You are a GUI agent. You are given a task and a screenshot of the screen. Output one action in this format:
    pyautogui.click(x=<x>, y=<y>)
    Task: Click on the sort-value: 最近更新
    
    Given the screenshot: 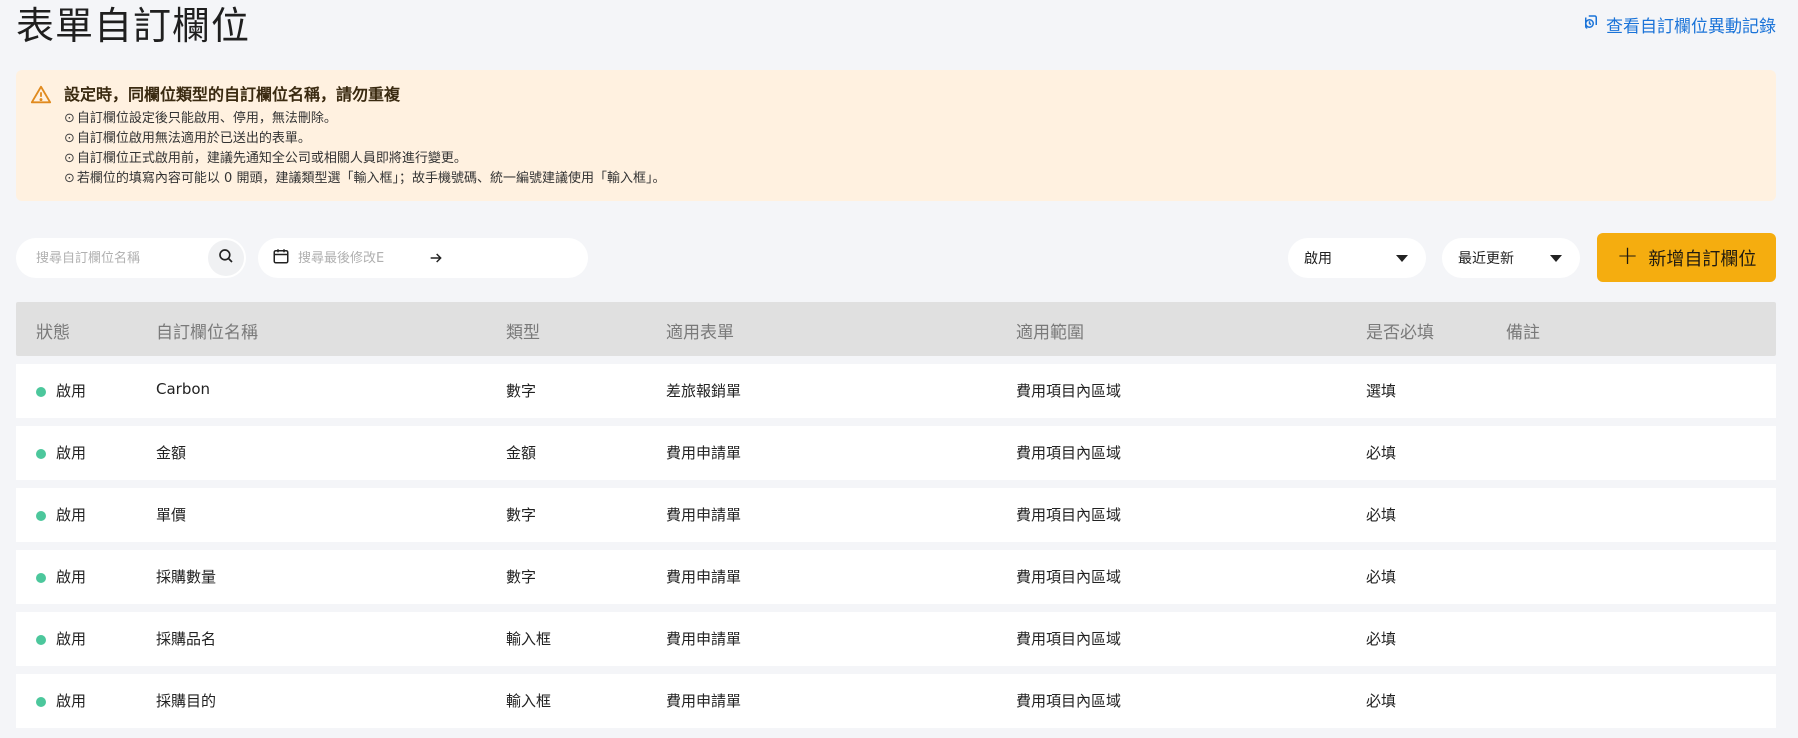 What is the action you would take?
    pyautogui.click(x=1486, y=259)
    